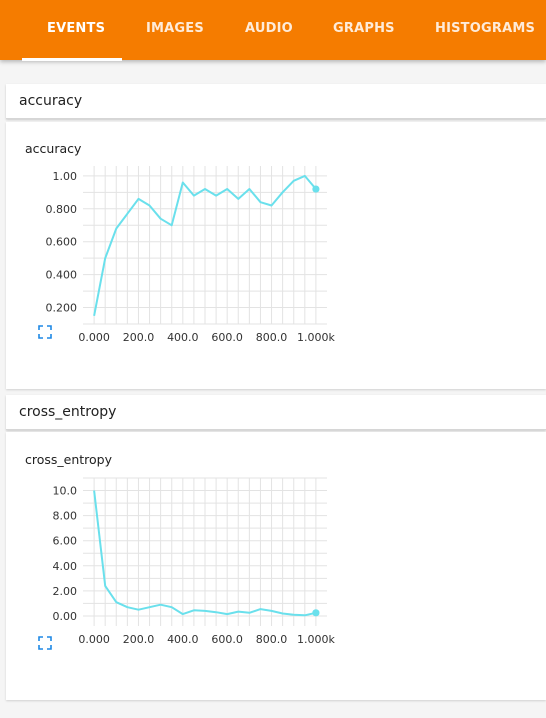 The image size is (546, 718). What do you see at coordinates (276, 412) in the screenshot?
I see `cross-entropy-card-header: cross_entropy` at bounding box center [276, 412].